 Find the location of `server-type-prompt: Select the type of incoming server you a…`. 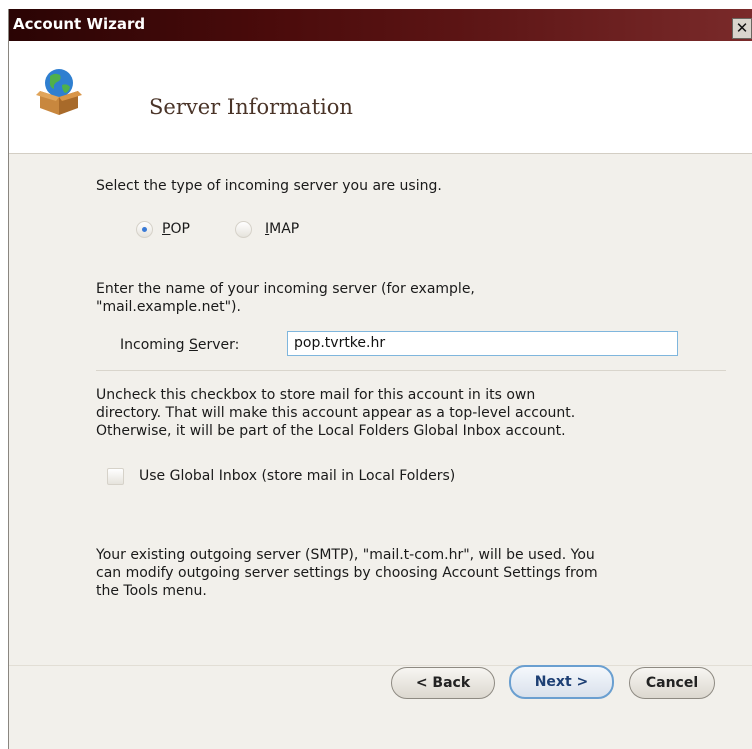

server-type-prompt: Select the type of incoming server you a… is located at coordinates (269, 186).